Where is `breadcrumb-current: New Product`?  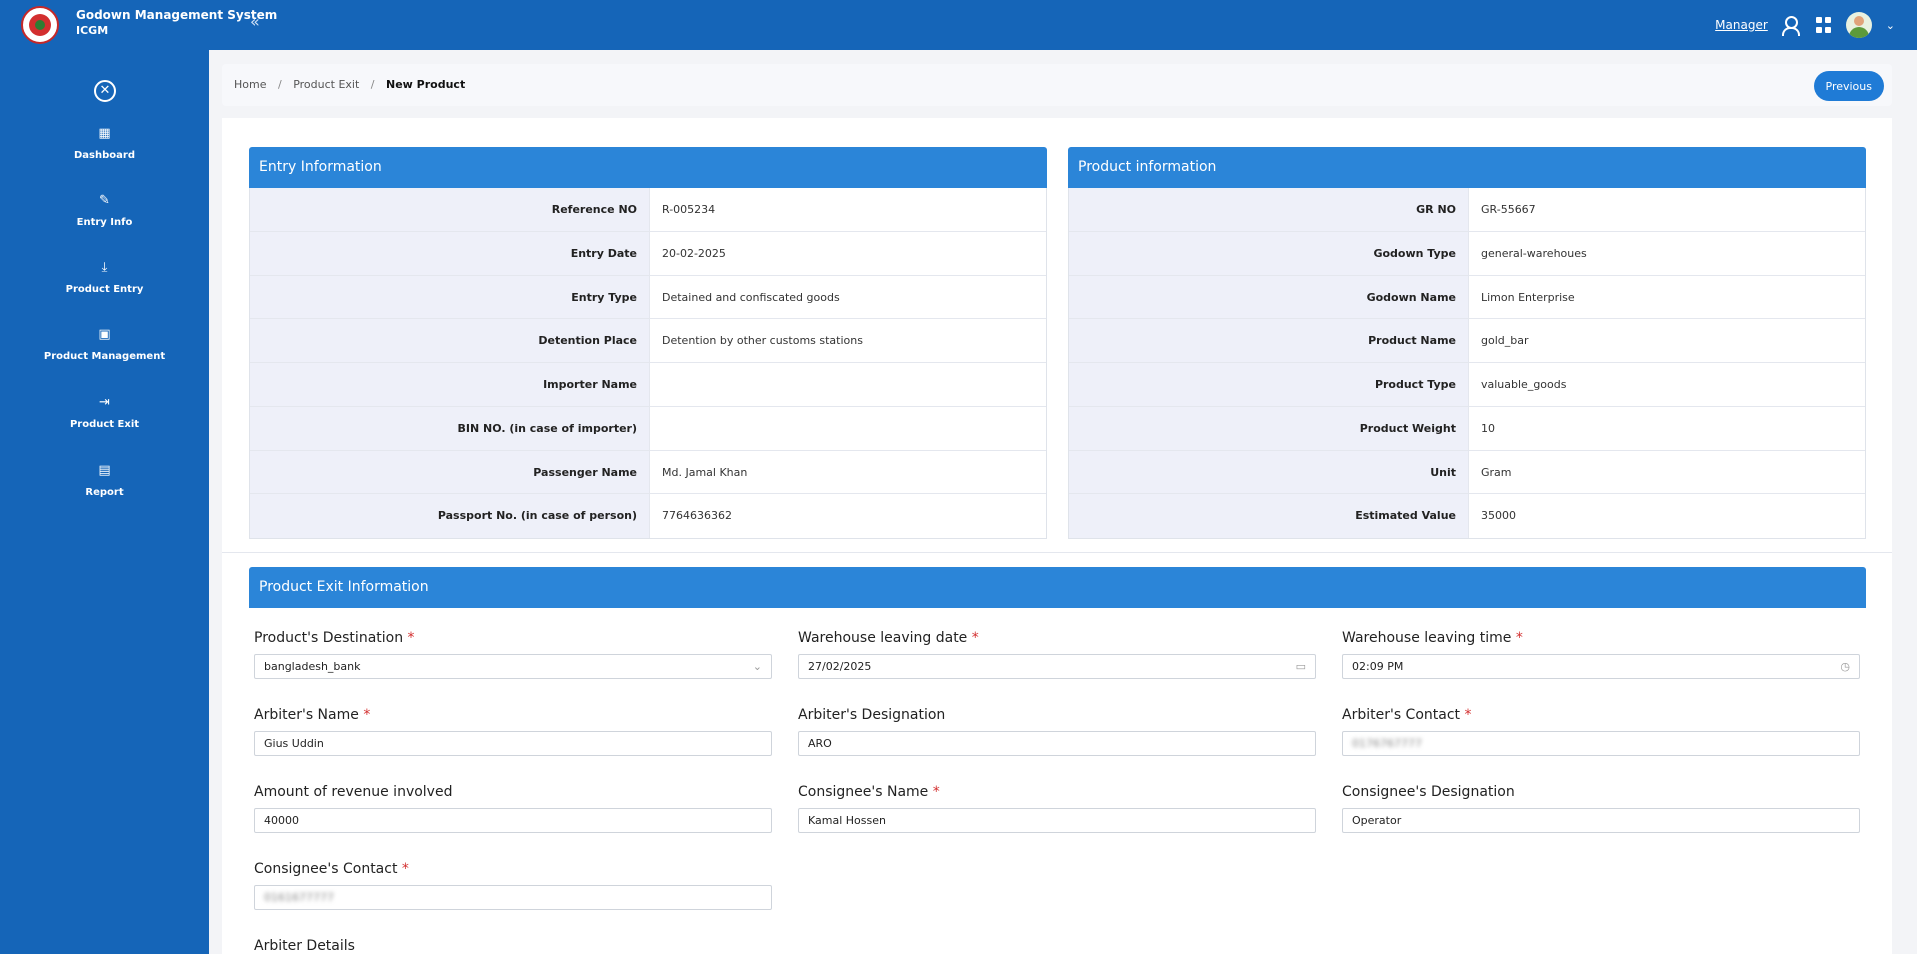
breadcrumb-current: New Product is located at coordinates (426, 84).